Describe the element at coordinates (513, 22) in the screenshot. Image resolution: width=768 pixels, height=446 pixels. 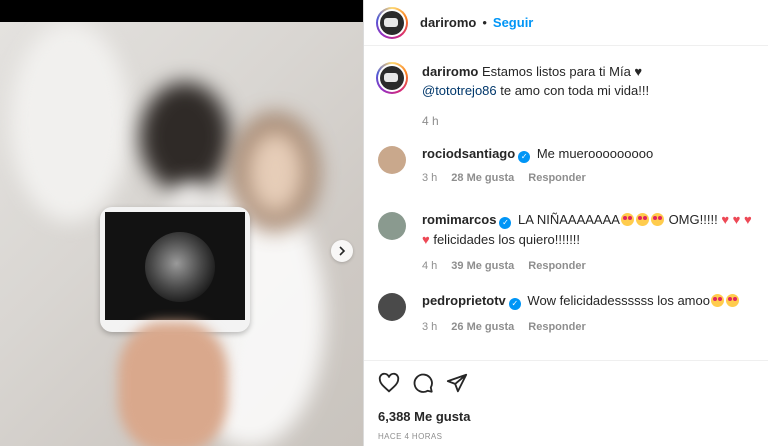
I see `follow-button: Seguir` at that location.